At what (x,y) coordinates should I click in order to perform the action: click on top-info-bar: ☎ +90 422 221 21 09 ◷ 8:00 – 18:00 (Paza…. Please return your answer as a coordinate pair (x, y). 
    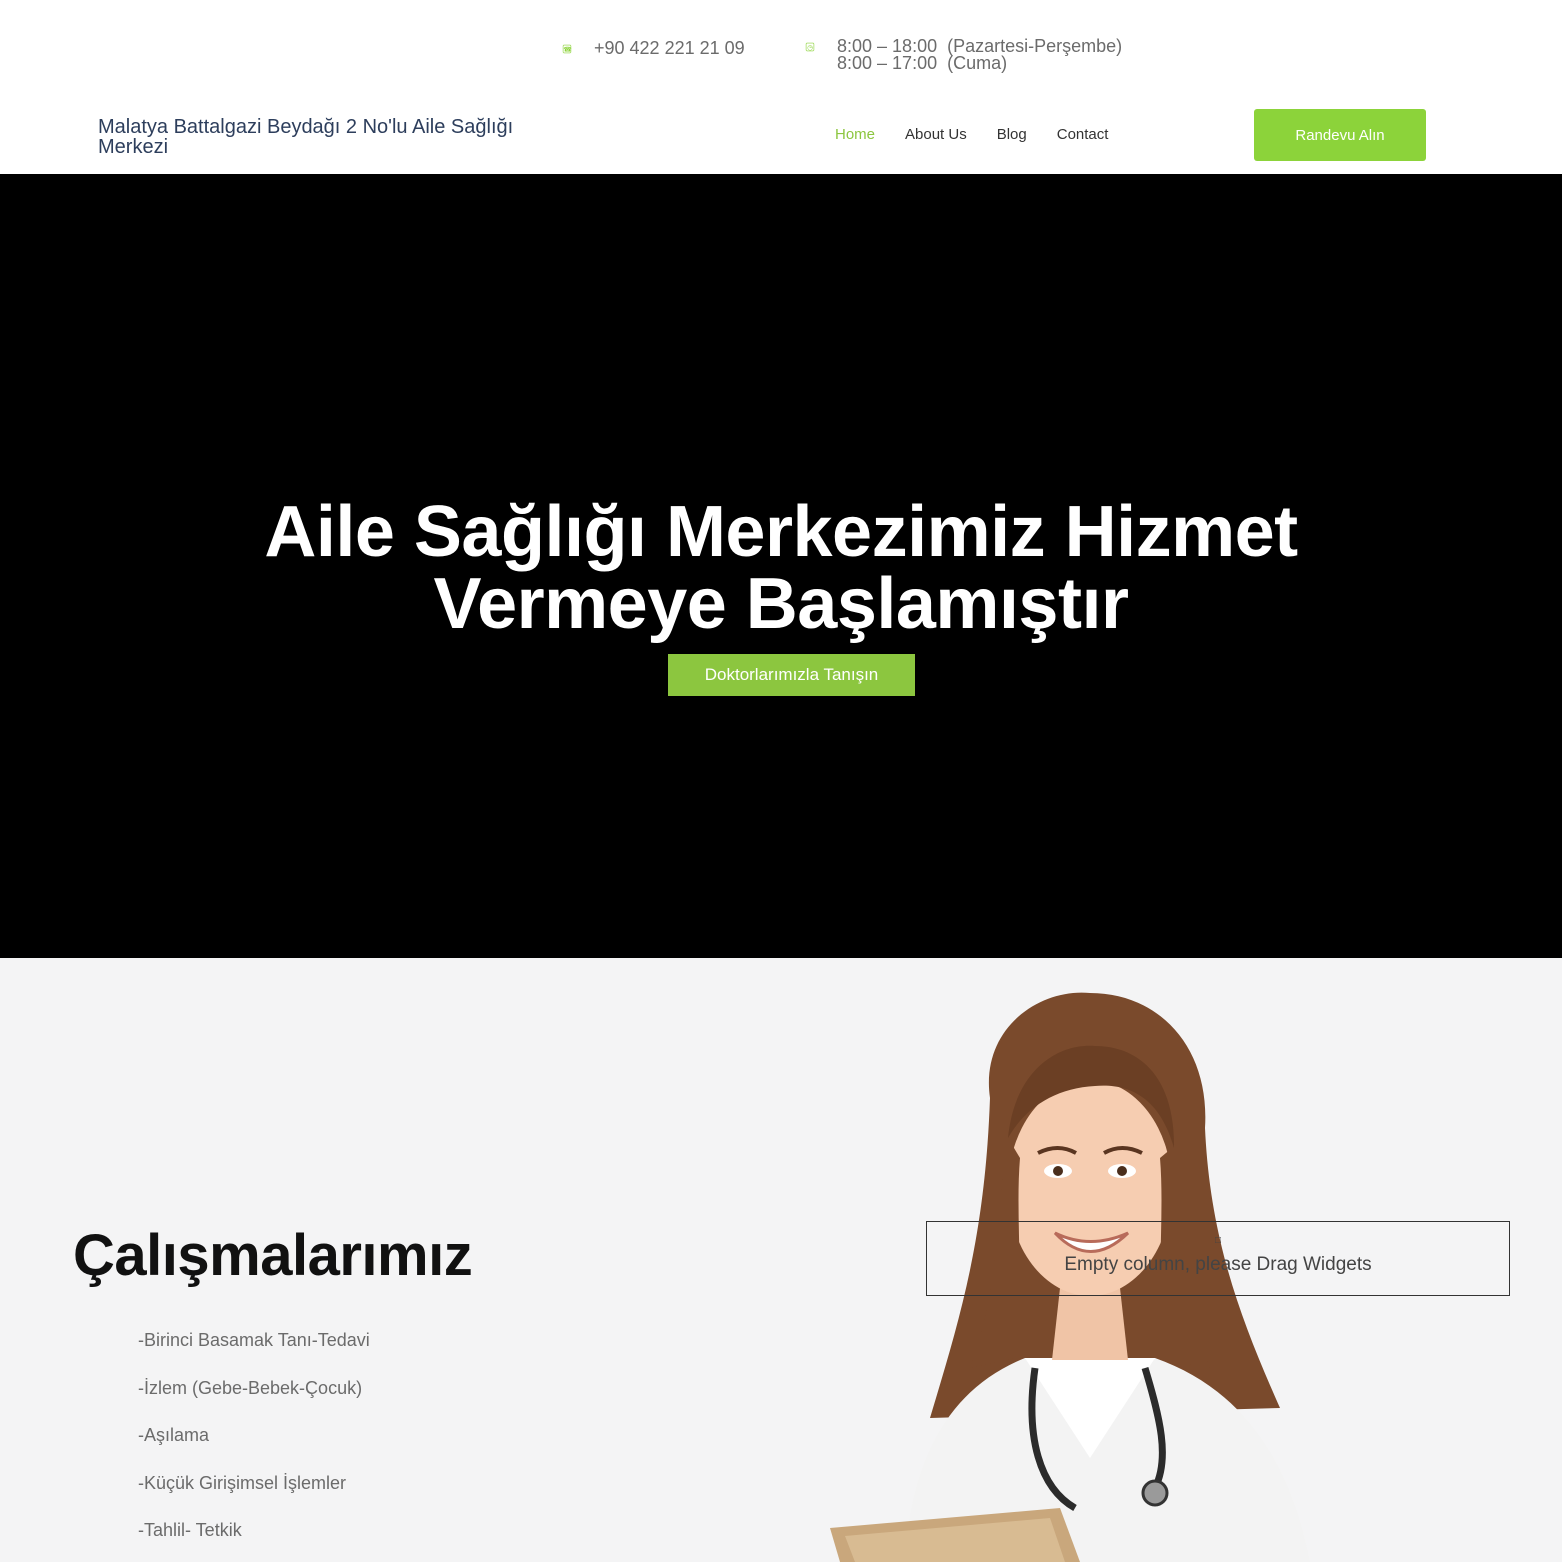
    Looking at the image, I should click on (781, 47).